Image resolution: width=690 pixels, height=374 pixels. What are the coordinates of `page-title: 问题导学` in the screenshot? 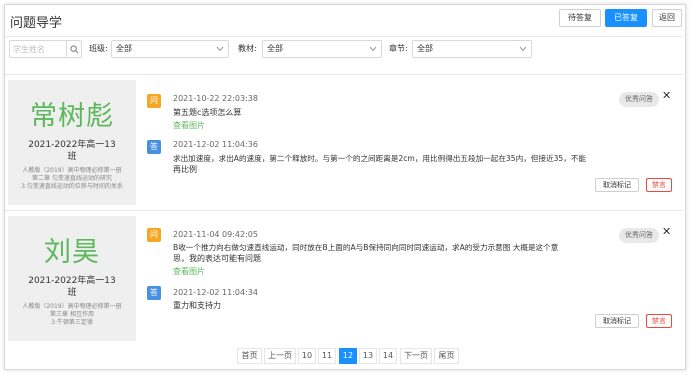 It's located at (36, 23).